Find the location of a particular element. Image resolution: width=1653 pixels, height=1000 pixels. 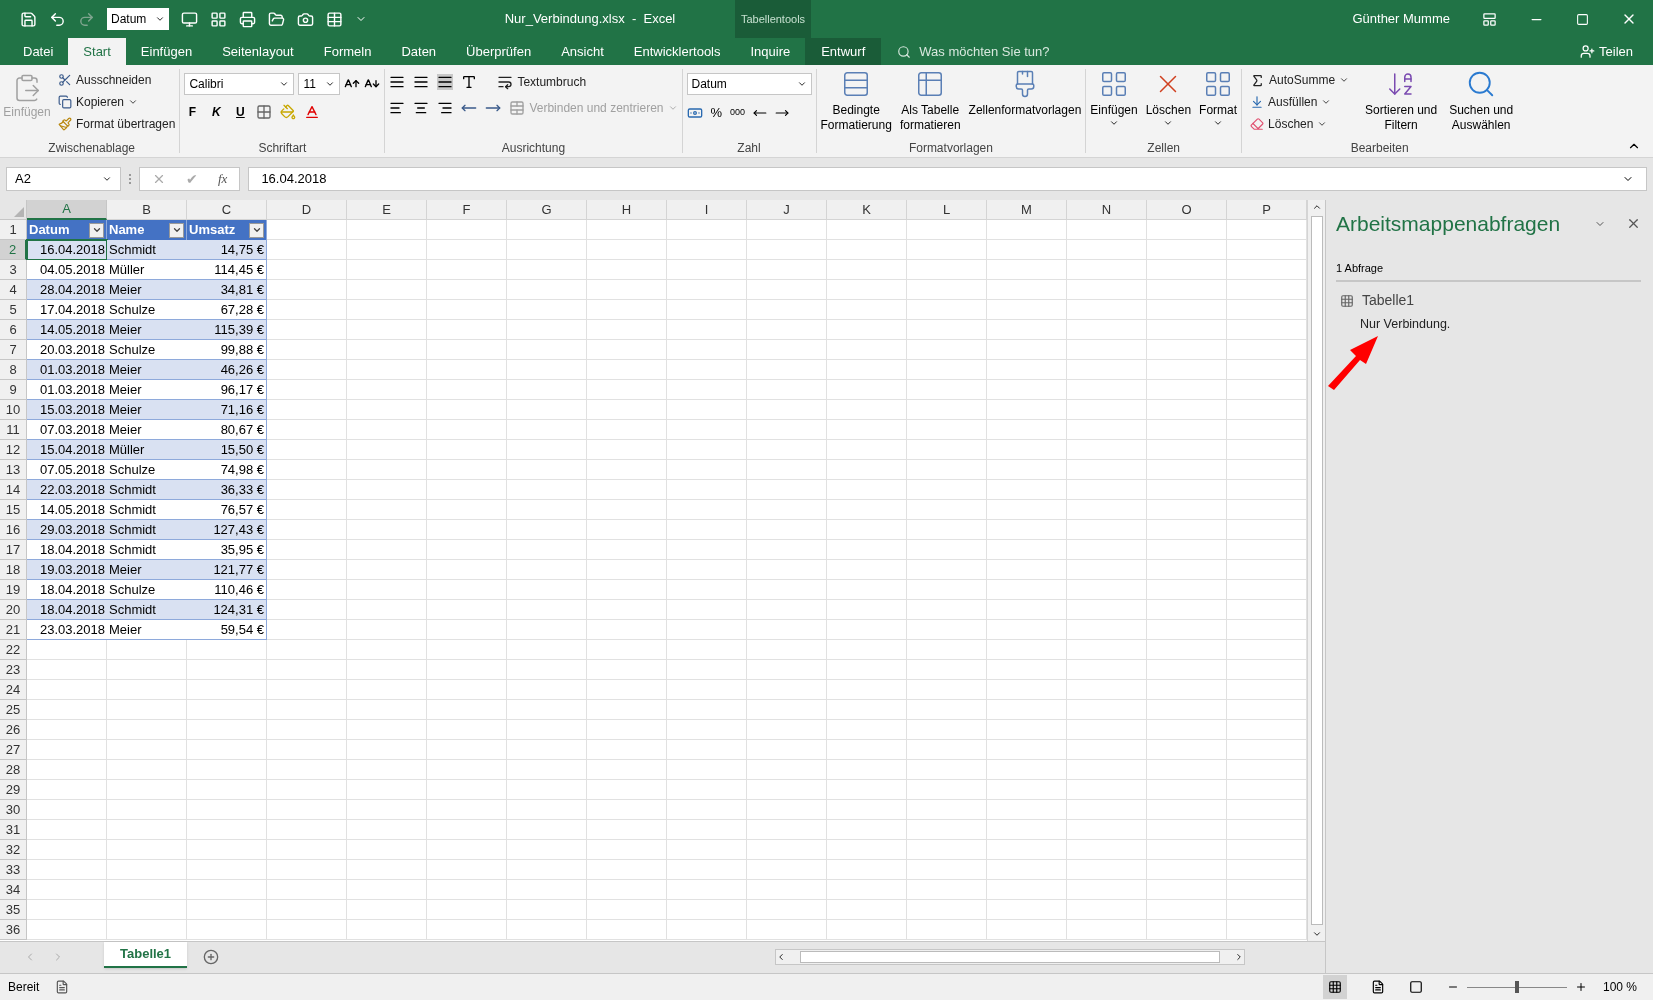

ribbon-tab: Einfügen is located at coordinates (166, 51).